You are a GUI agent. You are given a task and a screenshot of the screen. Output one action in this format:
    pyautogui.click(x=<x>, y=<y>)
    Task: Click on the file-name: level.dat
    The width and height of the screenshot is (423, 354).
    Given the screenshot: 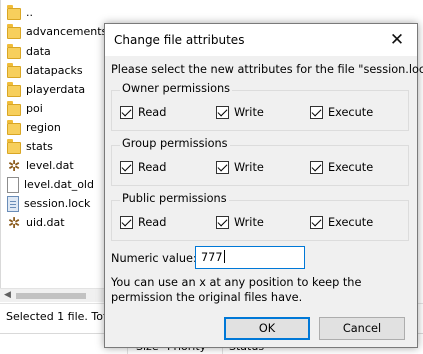 What is the action you would take?
    pyautogui.click(x=50, y=165)
    